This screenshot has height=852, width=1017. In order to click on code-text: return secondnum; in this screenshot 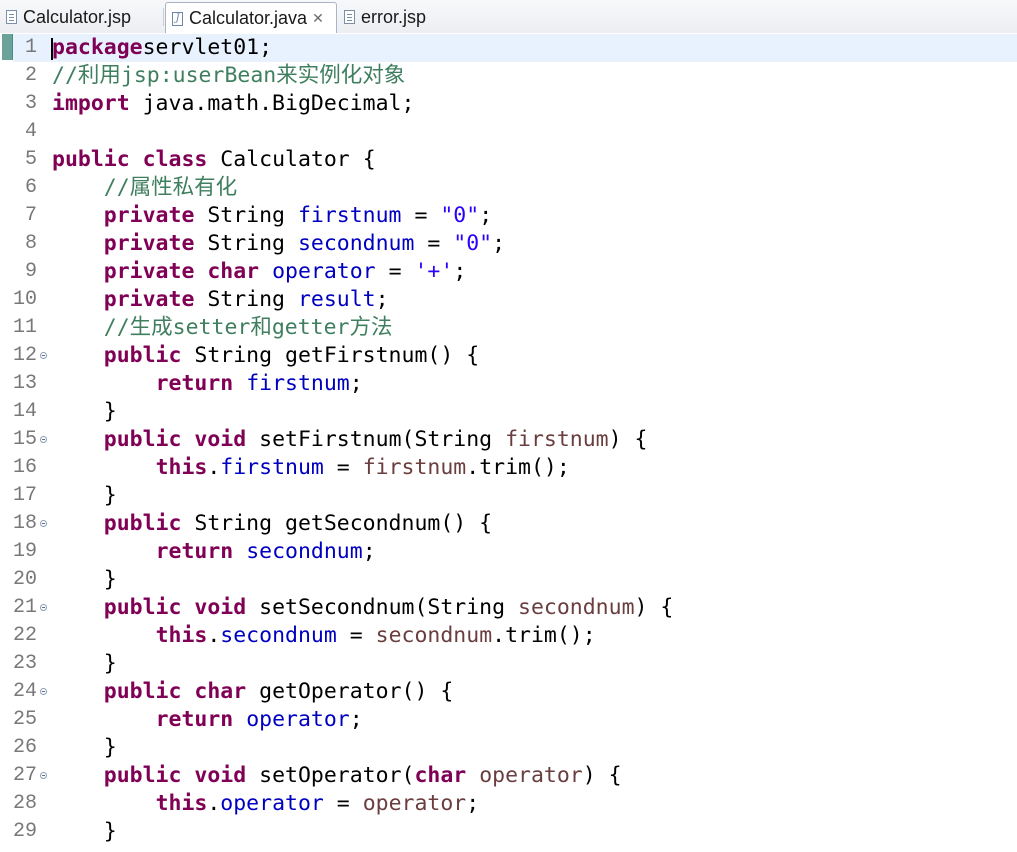, I will do `click(214, 552)`.